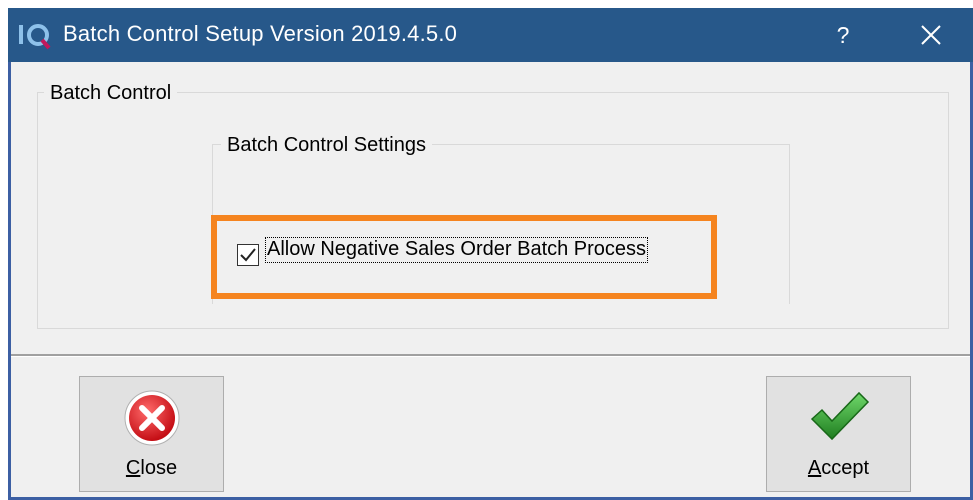 The image size is (973, 500). Describe the element at coordinates (260, 33) in the screenshot. I see `window-title: Batch Control Setup Version 2019.4.5.0` at that location.